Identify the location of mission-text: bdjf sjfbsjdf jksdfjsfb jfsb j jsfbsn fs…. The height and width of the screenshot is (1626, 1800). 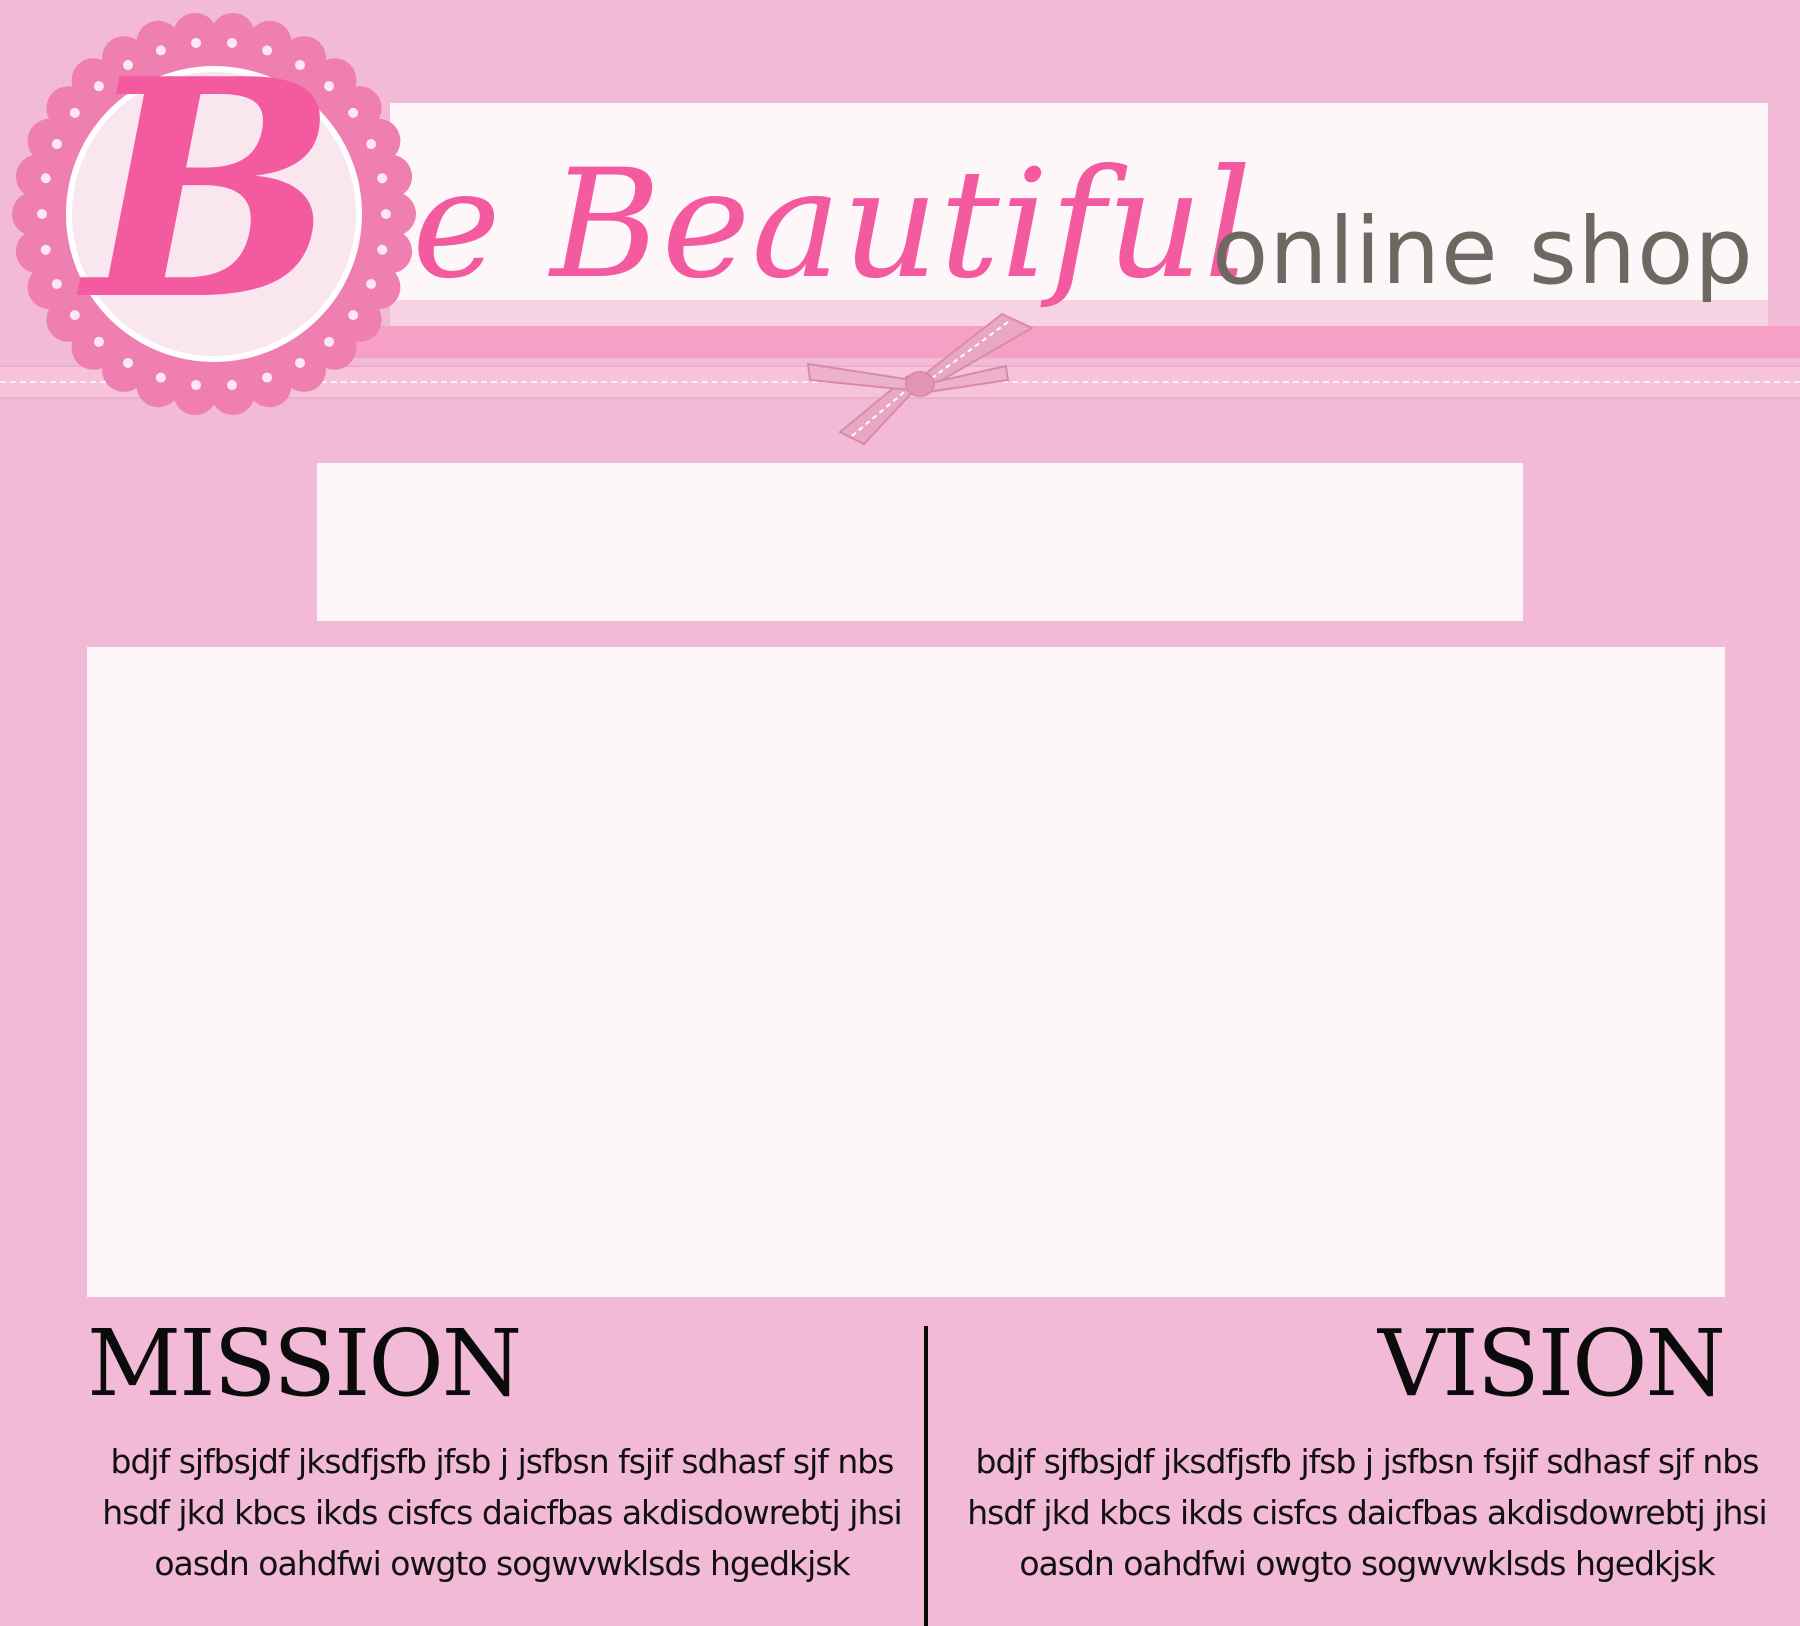
(502, 1512).